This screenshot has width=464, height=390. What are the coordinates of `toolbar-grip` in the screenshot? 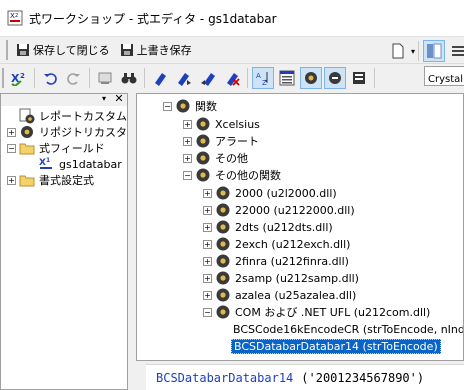 It's located at (3, 77).